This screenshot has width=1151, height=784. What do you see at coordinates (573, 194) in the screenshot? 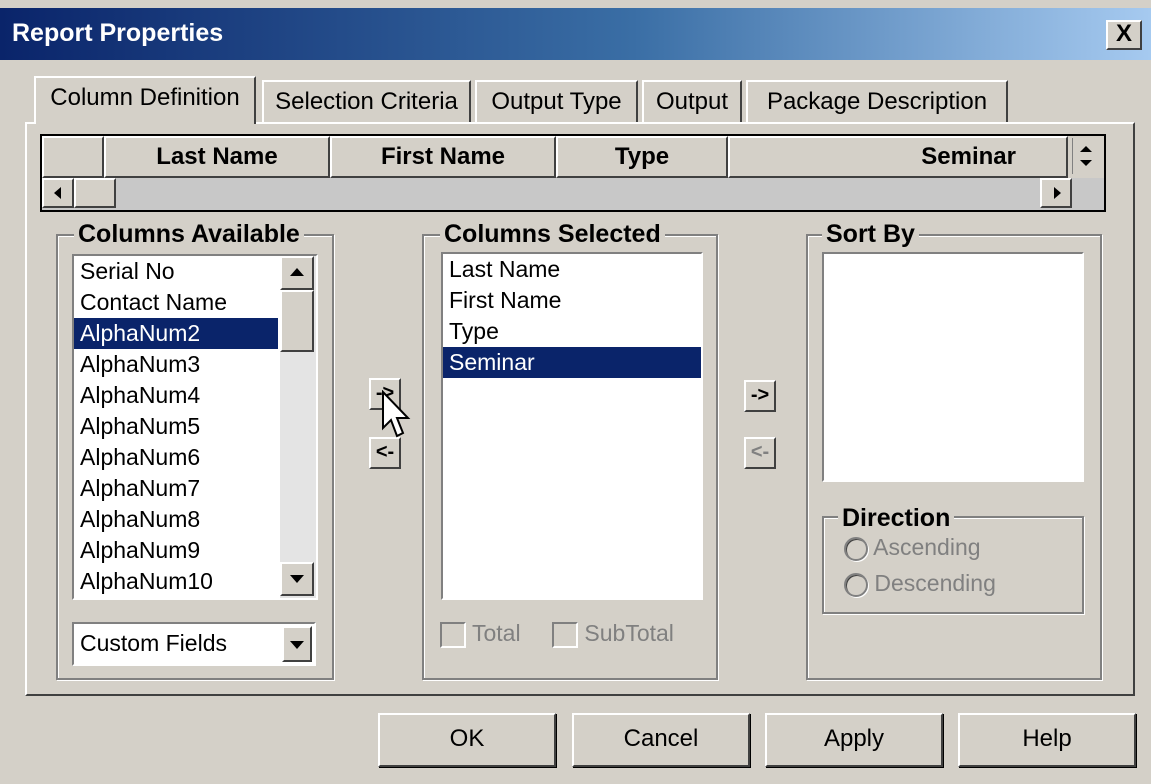
I see `grid-horizontal-scrollbar` at bounding box center [573, 194].